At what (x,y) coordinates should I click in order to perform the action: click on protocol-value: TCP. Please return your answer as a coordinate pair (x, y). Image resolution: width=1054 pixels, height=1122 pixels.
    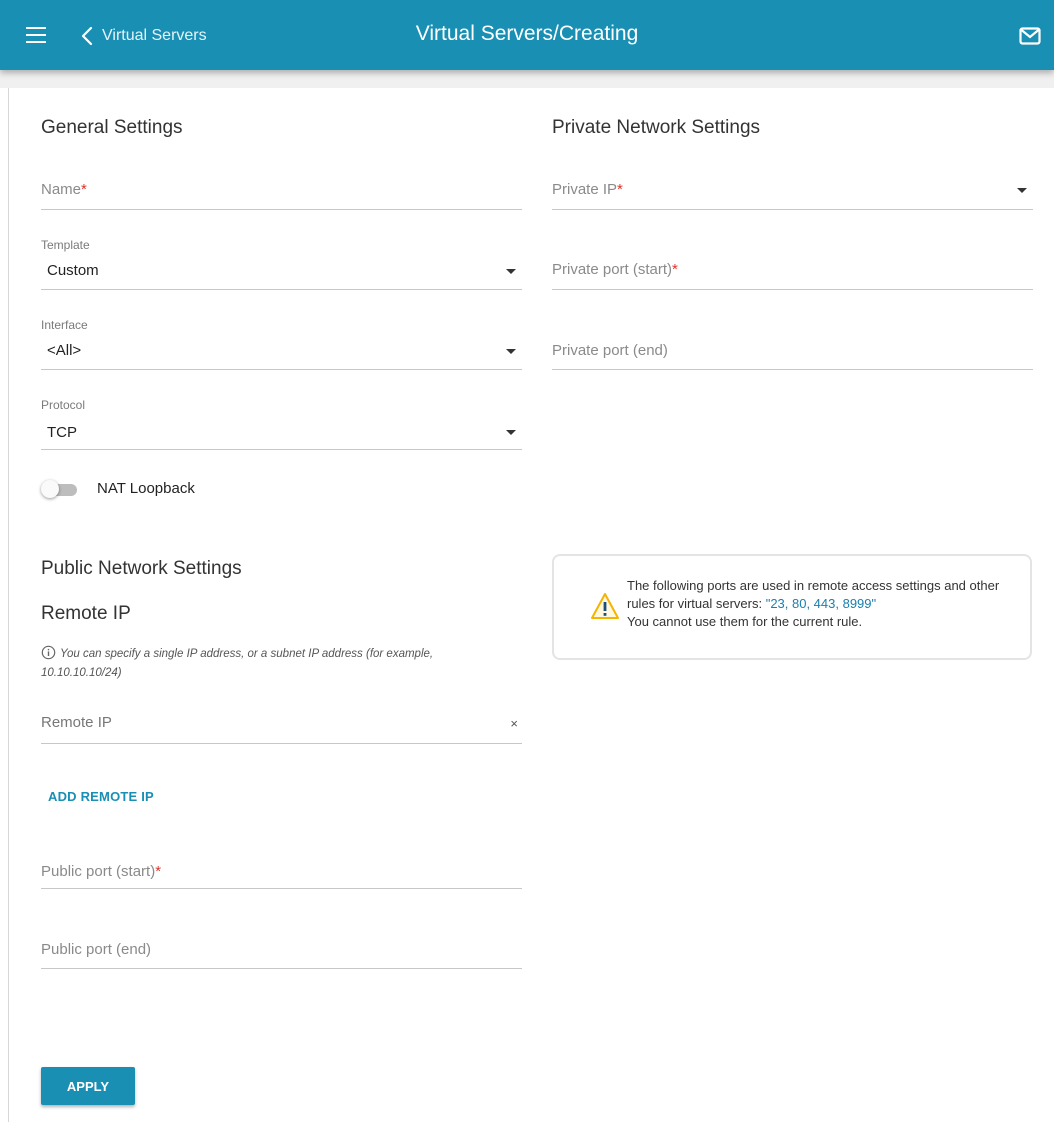
    Looking at the image, I should click on (62, 432).